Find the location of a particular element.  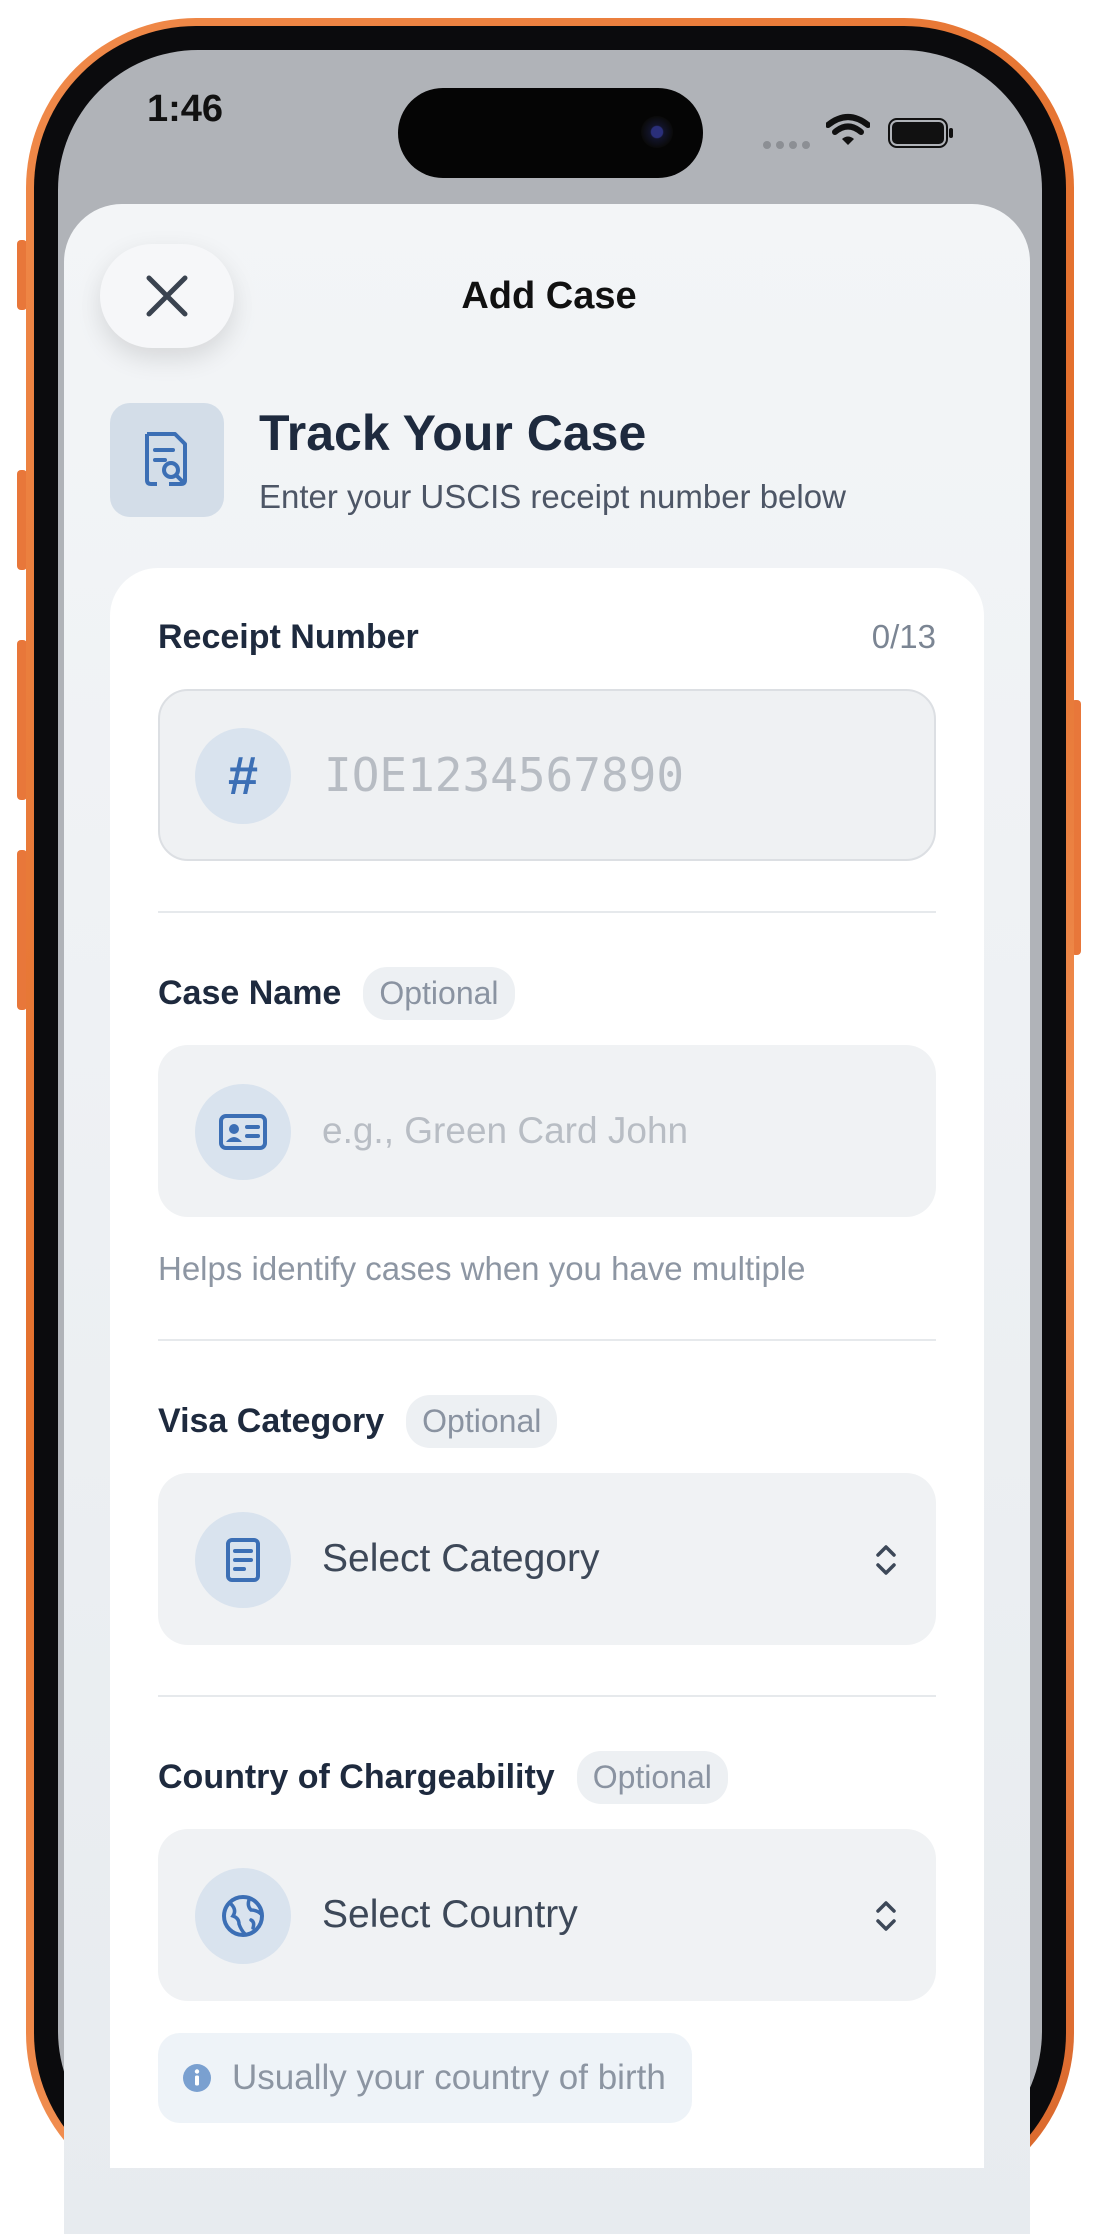

visa-category-label: Visa Category Optional is located at coordinates (358, 1421).